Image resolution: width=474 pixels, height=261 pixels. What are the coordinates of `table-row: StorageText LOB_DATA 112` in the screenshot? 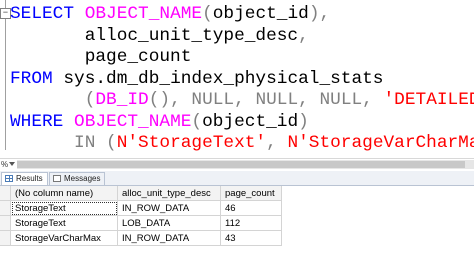 It's located at (141, 223).